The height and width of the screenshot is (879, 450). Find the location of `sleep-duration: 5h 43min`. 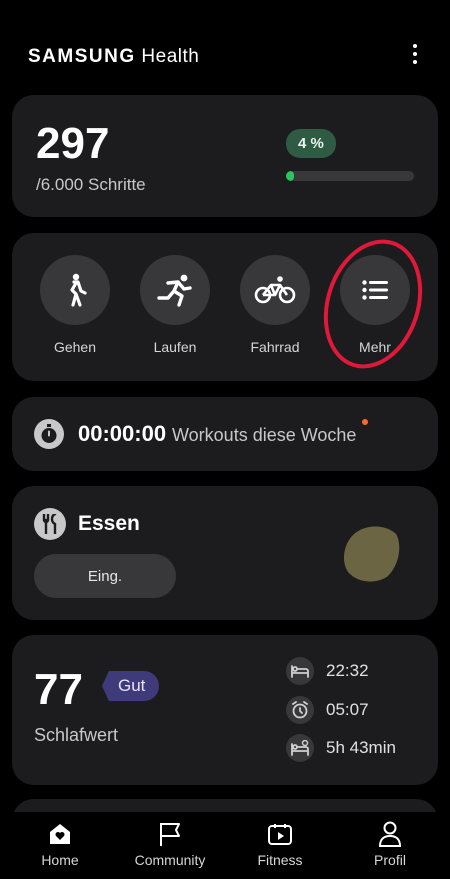

sleep-duration: 5h 43min is located at coordinates (361, 747).